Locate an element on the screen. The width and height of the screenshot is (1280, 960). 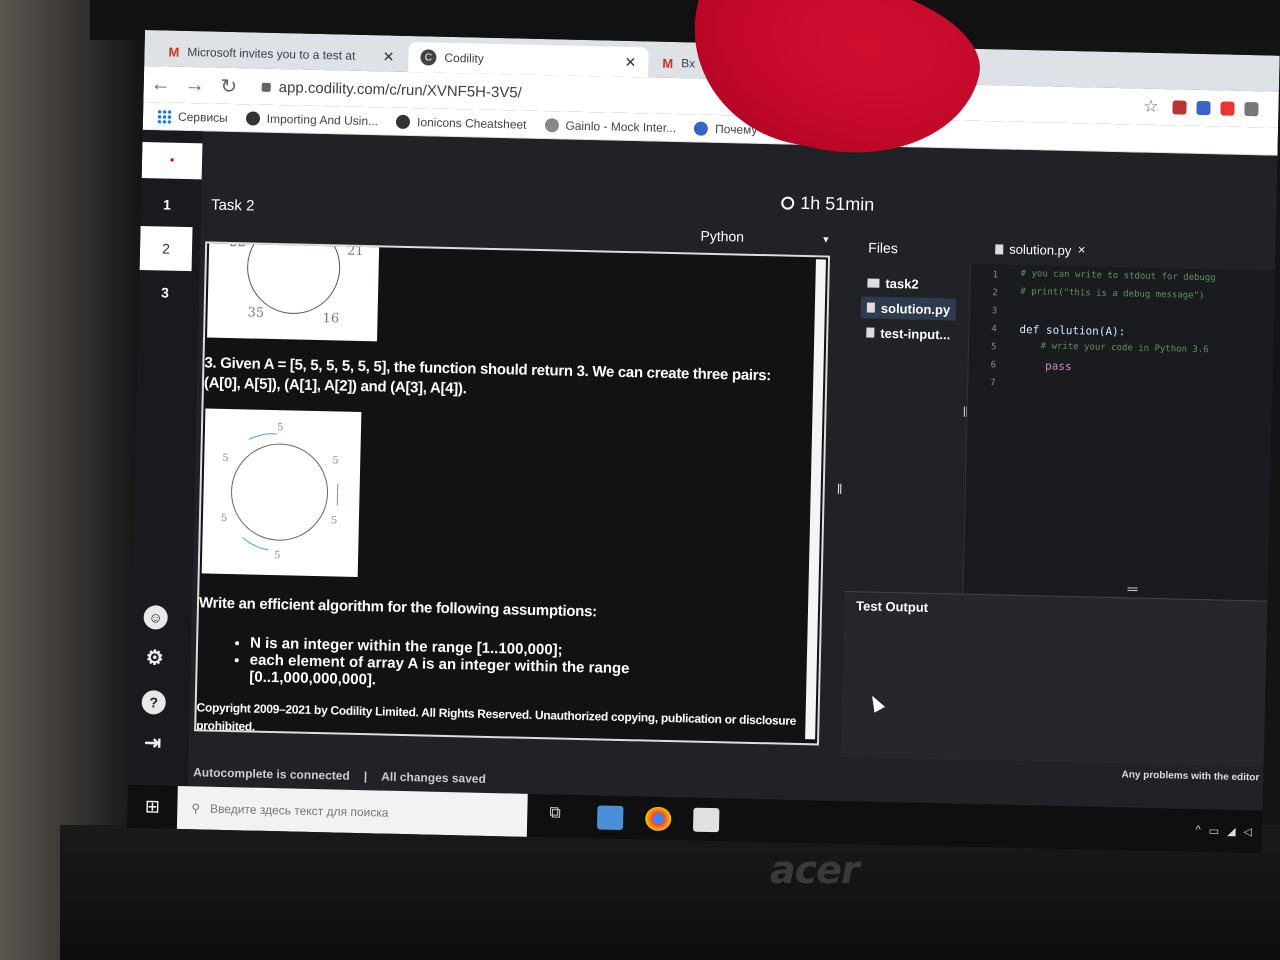
line-number: 2 is located at coordinates (995, 293).